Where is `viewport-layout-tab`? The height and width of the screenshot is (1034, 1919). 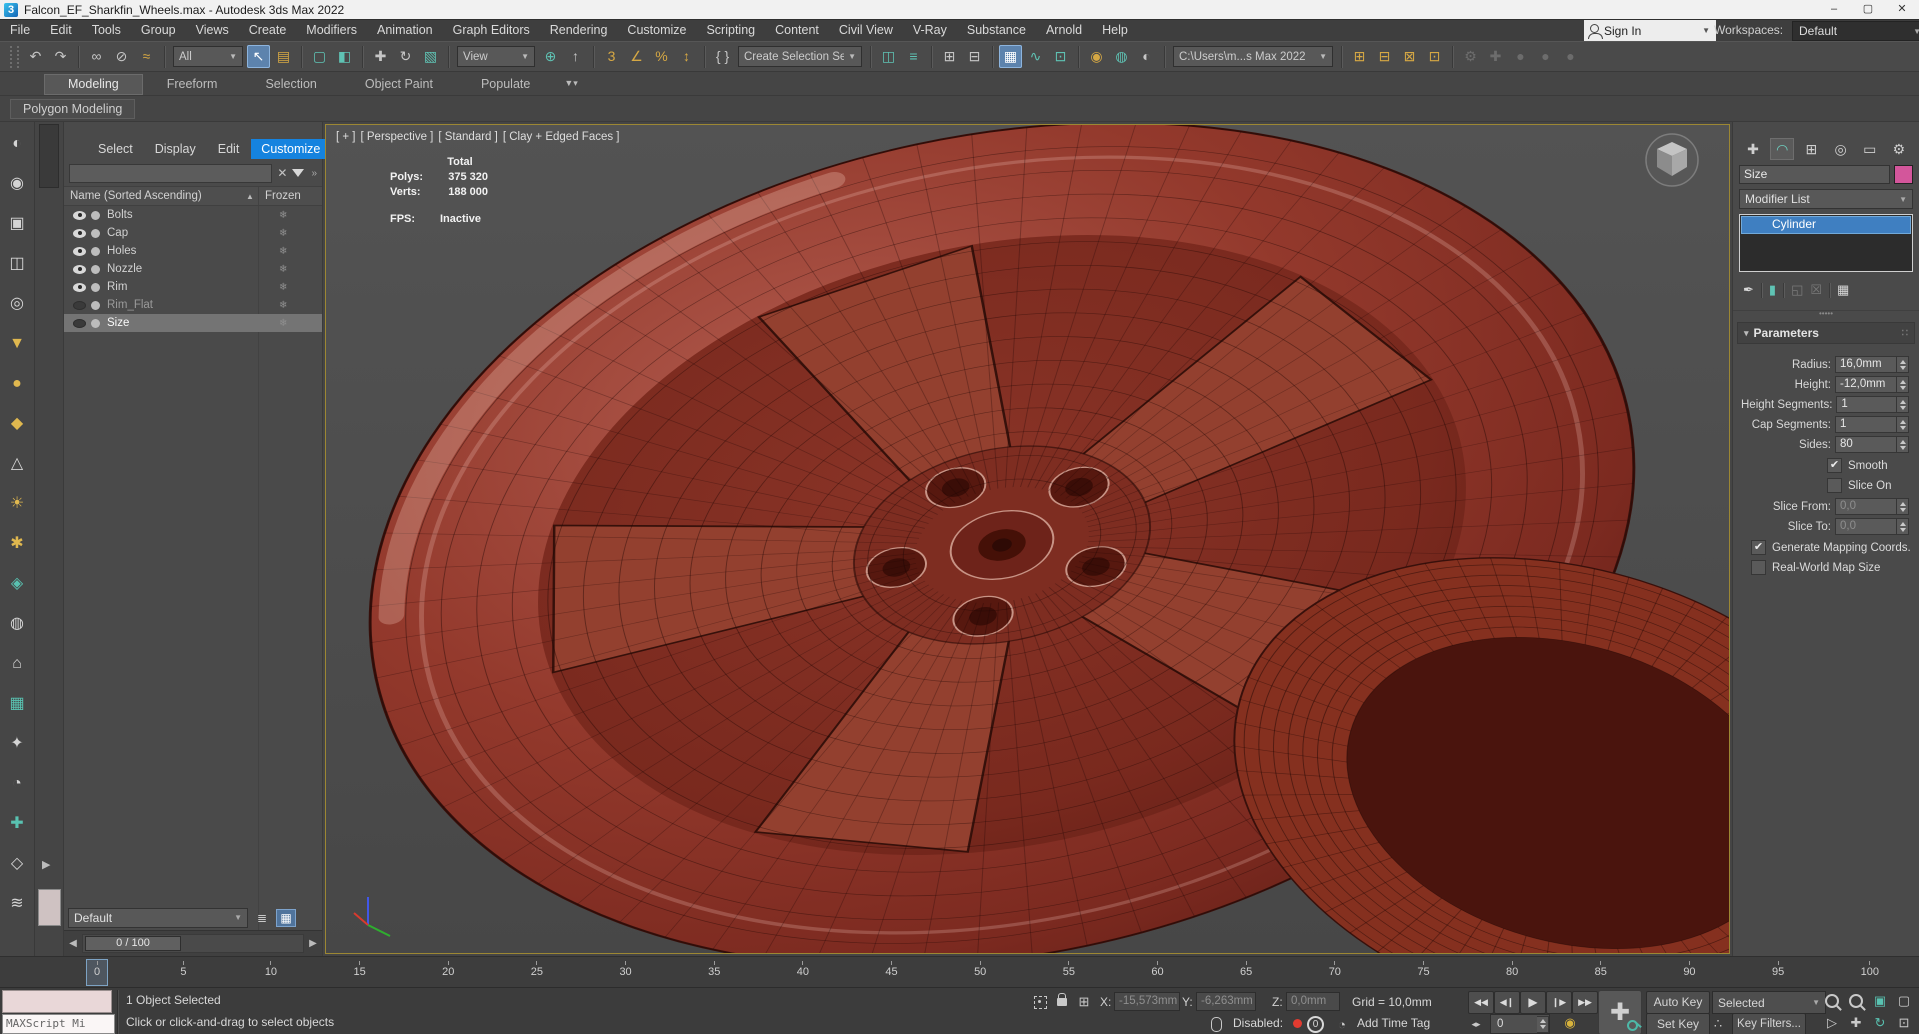 viewport-layout-tab is located at coordinates (49, 156).